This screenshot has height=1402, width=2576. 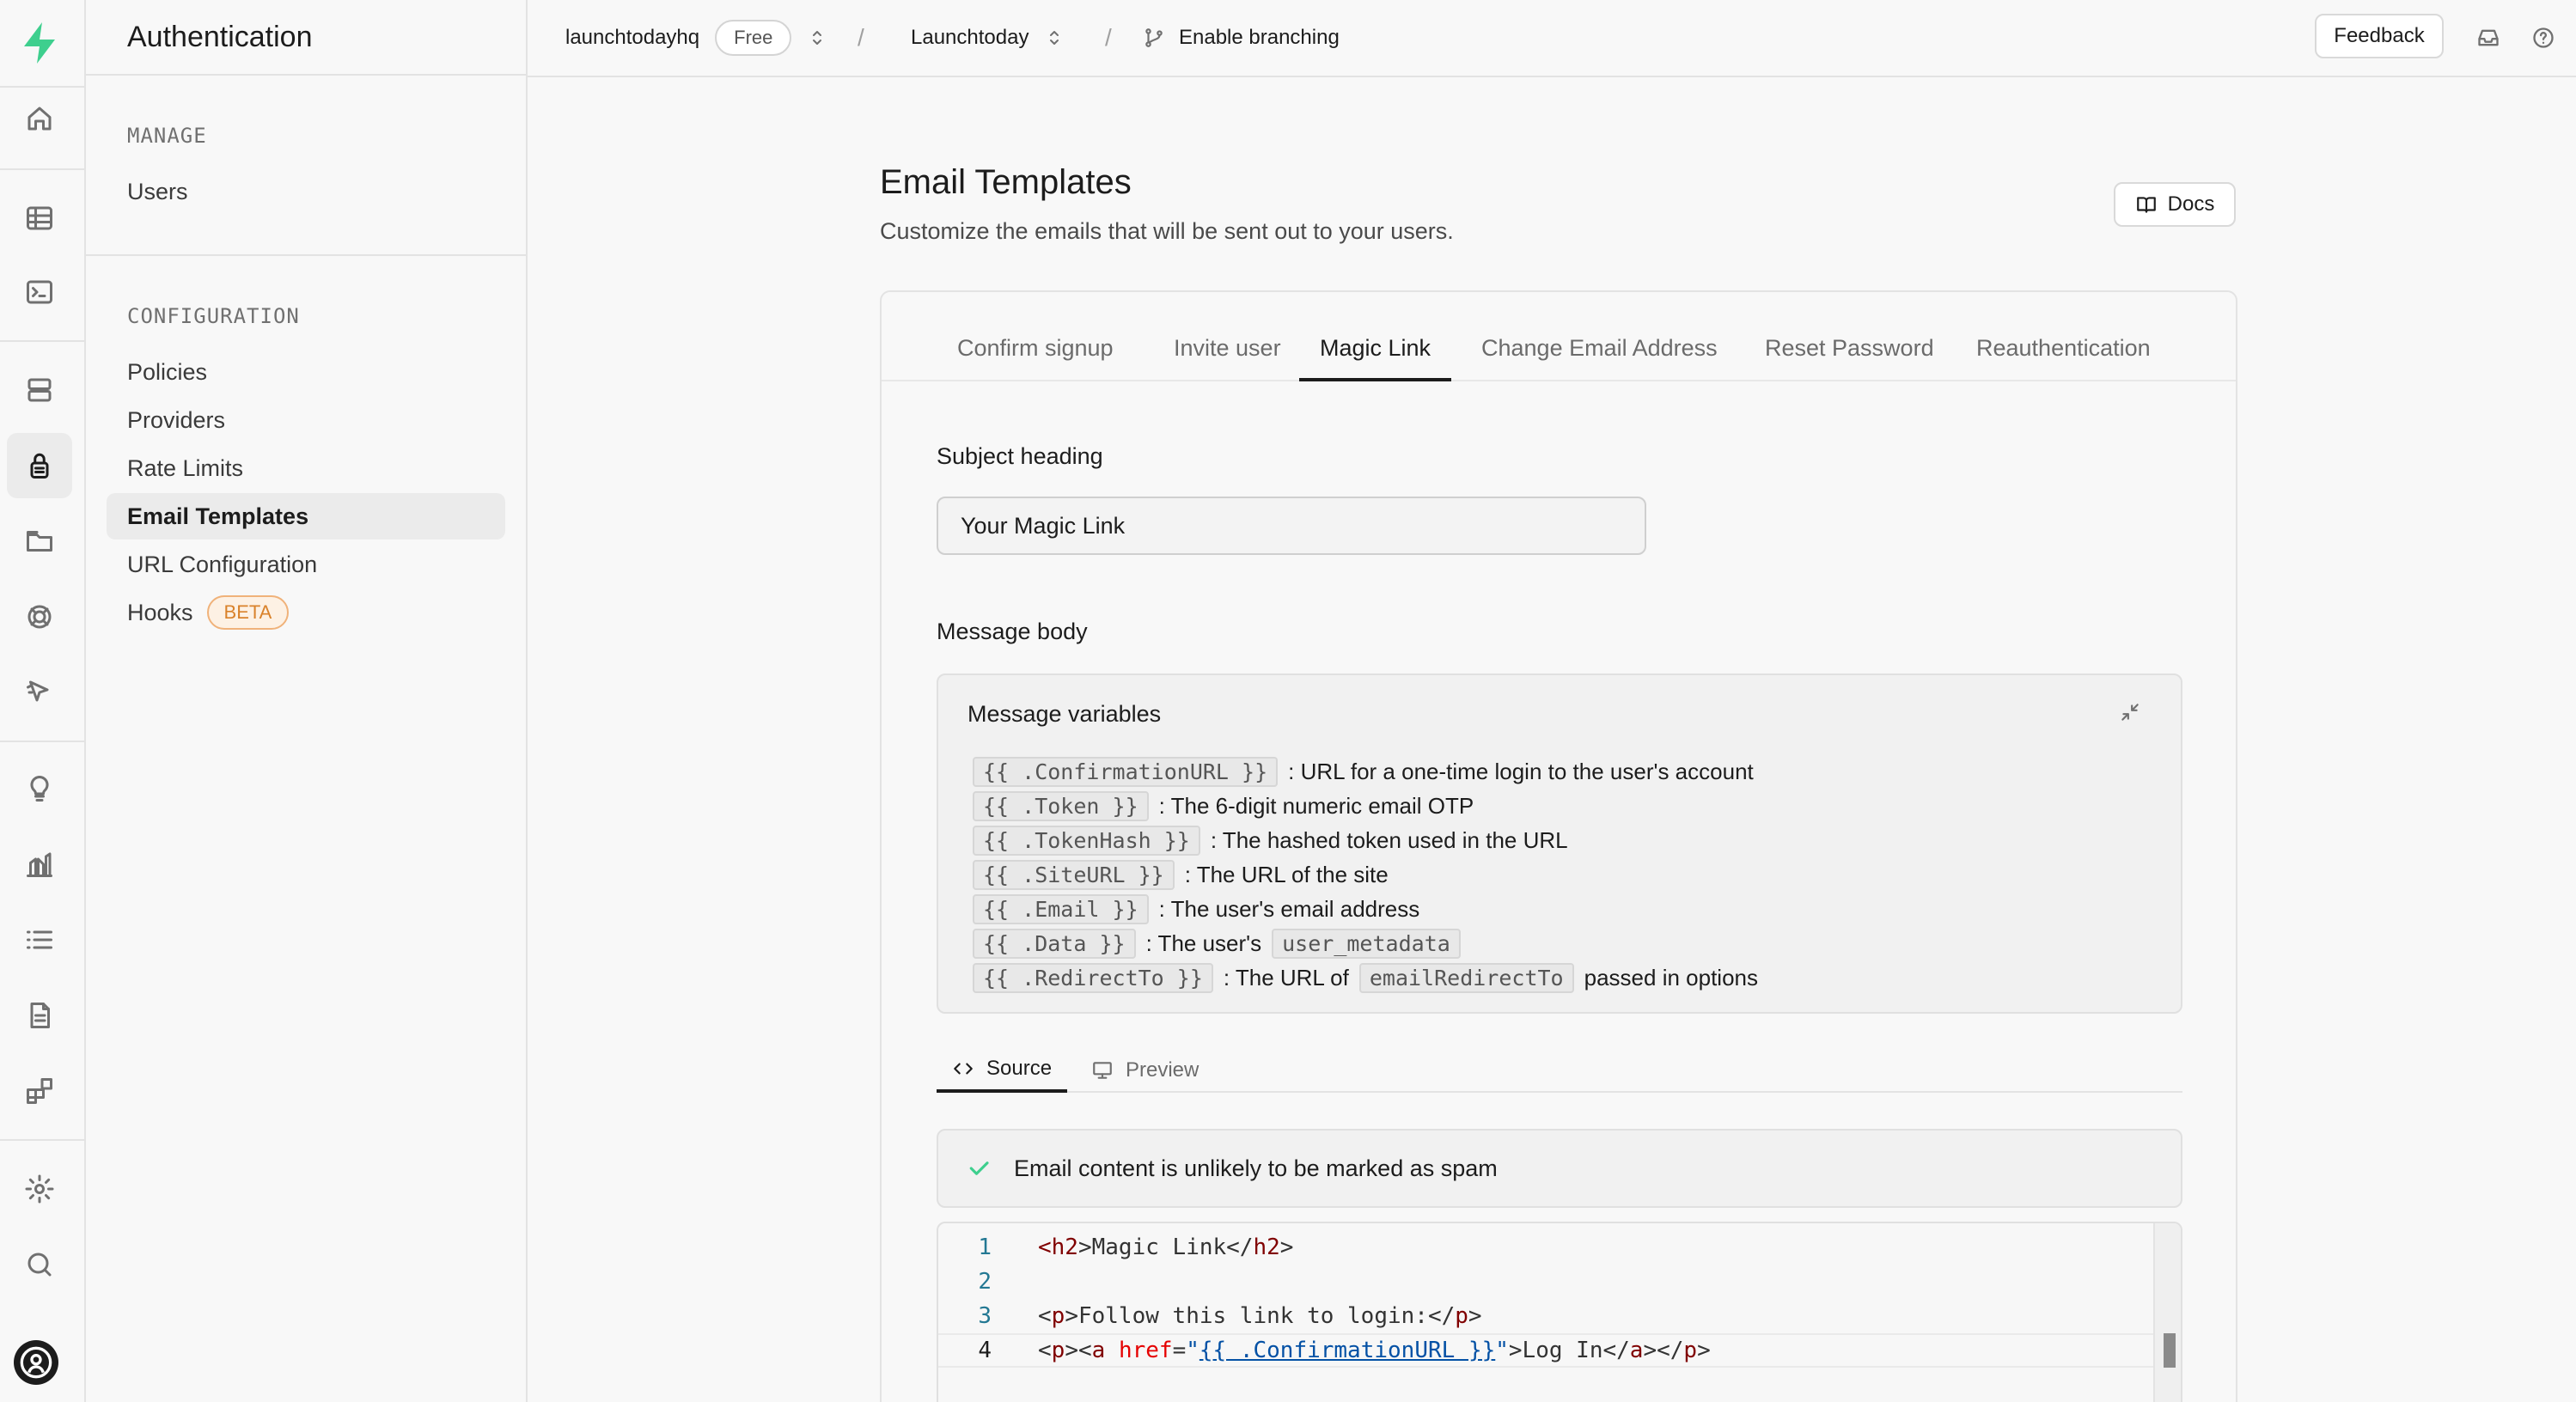 I want to click on sql-editor-icon, so click(x=39, y=292).